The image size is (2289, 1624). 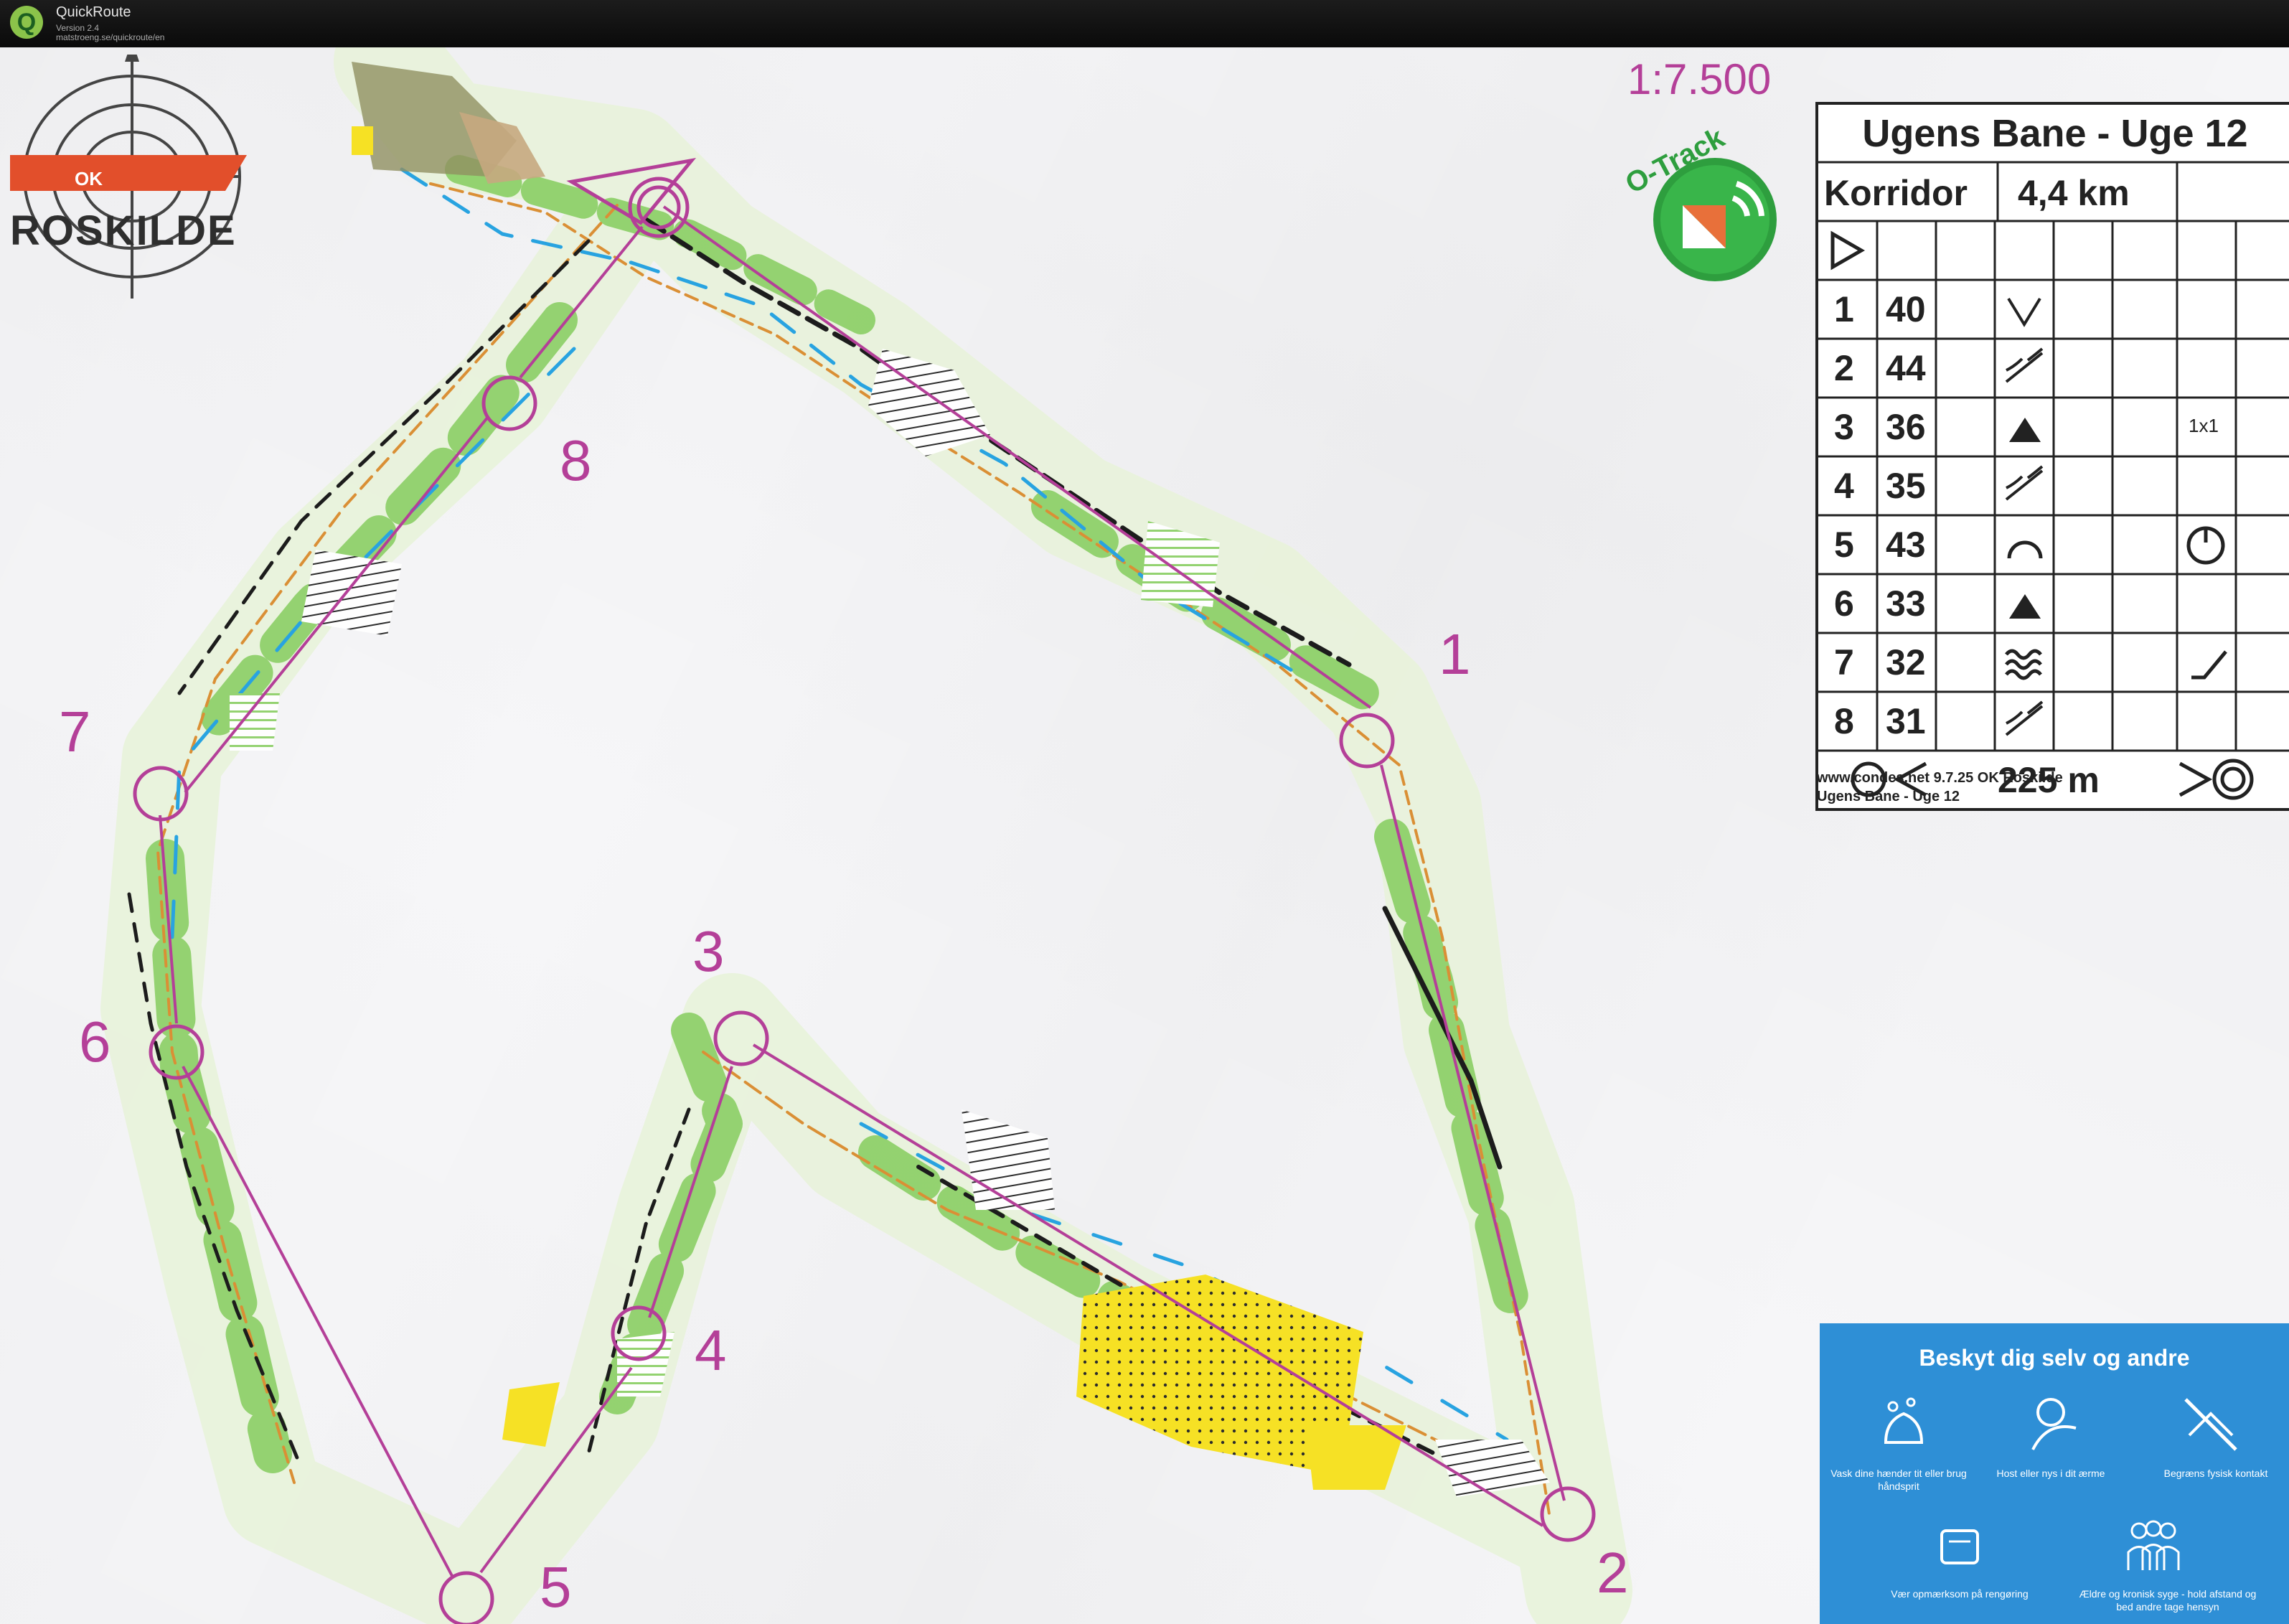 I want to click on triangle-symbol-icon, so click(x=2025, y=430).